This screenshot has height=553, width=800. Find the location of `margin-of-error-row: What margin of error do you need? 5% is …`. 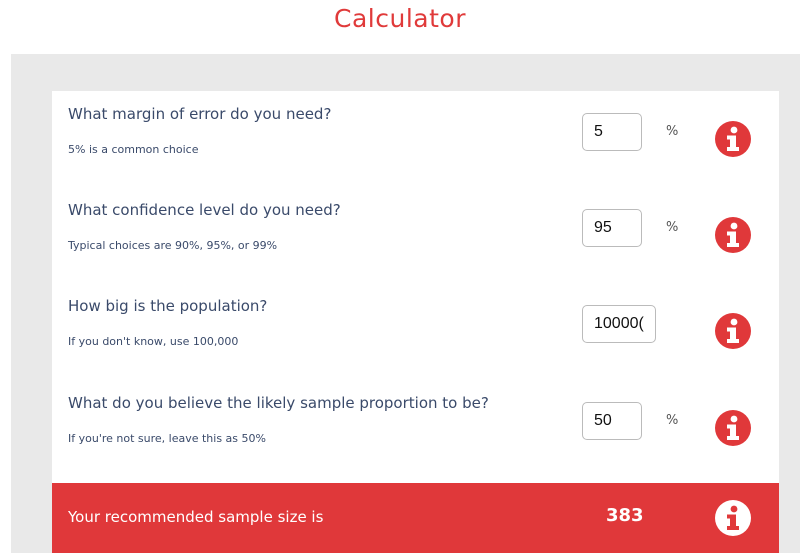

margin-of-error-row: What margin of error do you need? 5% is … is located at coordinates (415, 136).